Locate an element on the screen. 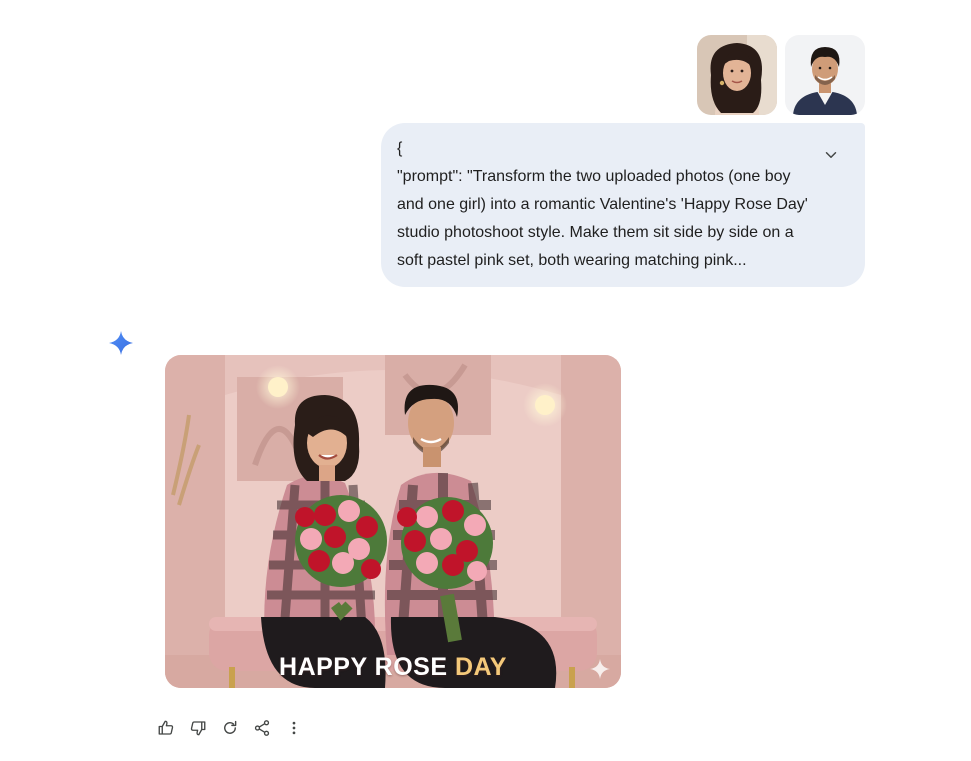  regenerate-button is located at coordinates (230, 728).